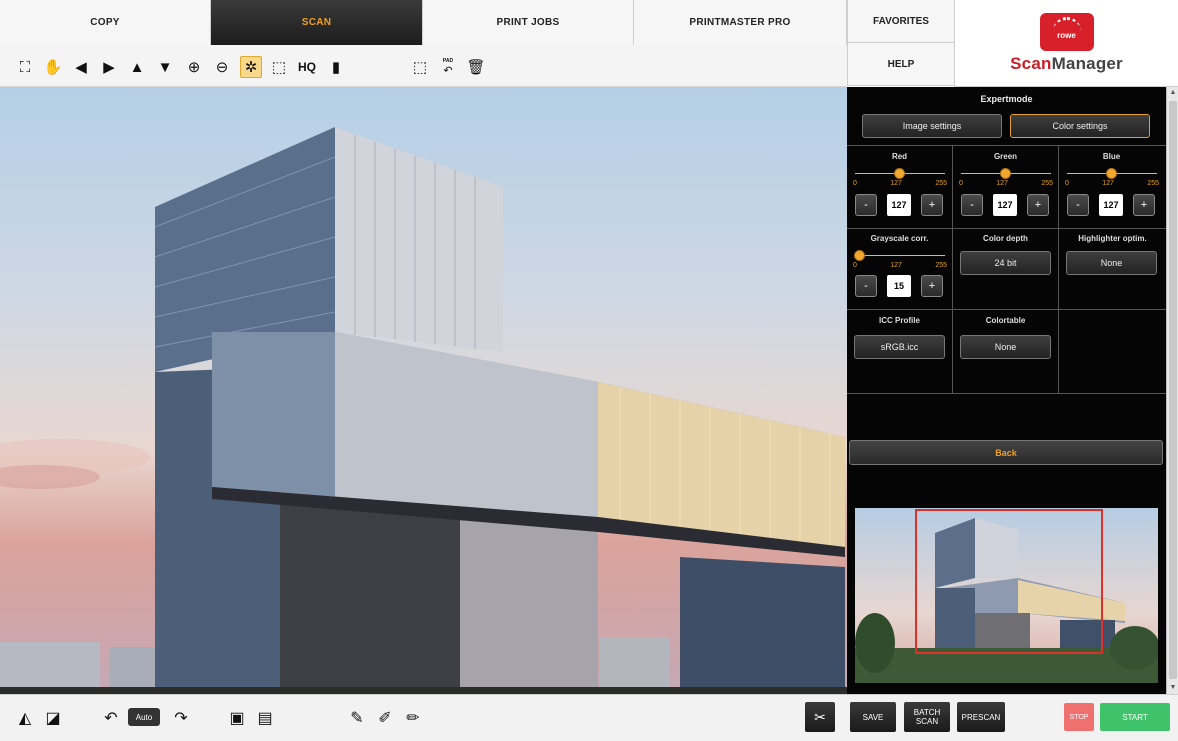 Image resolution: width=1178 pixels, height=741 pixels. Describe the element at coordinates (1006, 452) in the screenshot. I see `back-button: Back` at that location.